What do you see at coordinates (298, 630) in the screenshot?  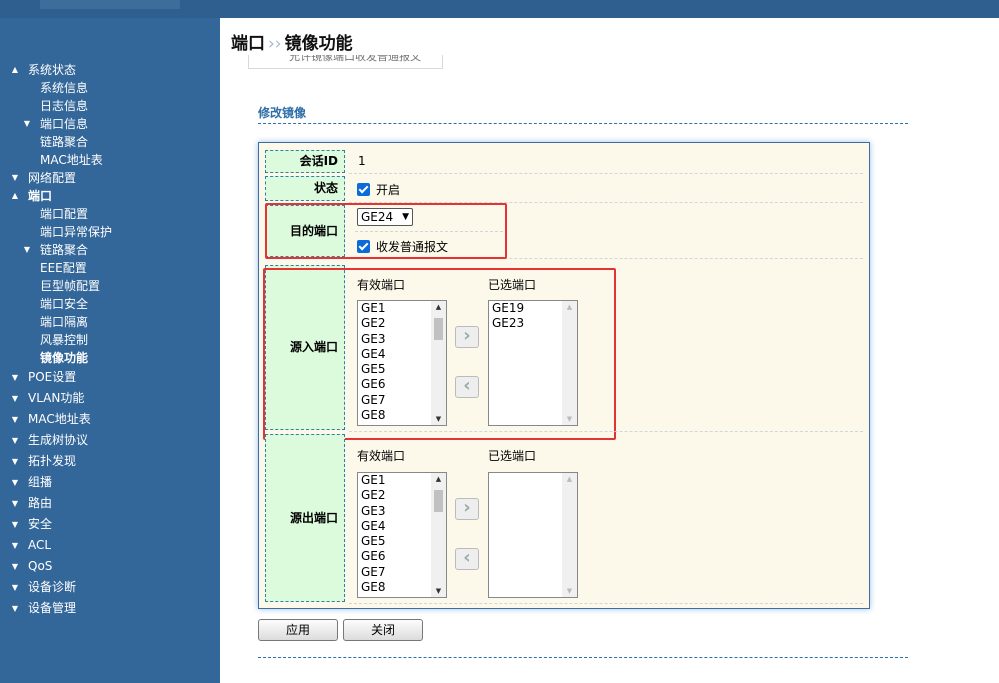 I see `apply-button: 应用` at bounding box center [298, 630].